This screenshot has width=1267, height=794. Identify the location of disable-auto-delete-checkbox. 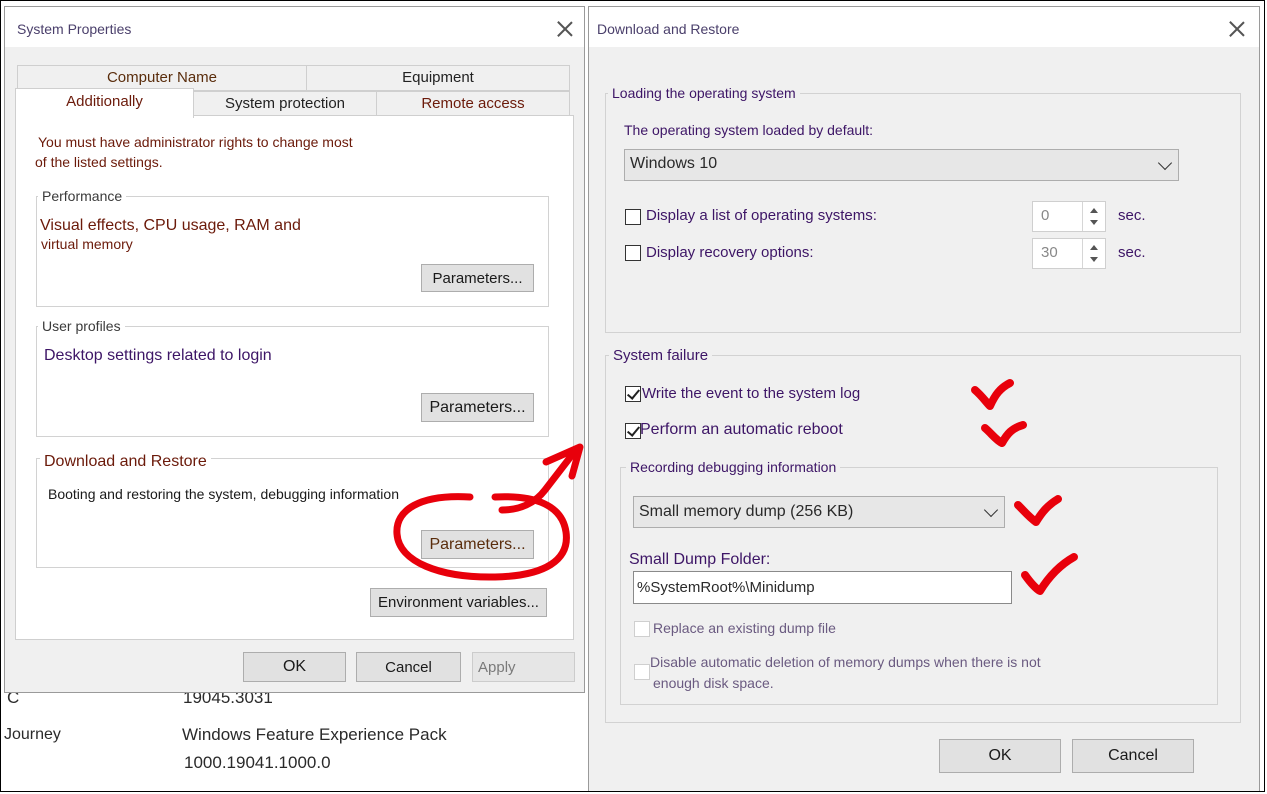
(642, 672).